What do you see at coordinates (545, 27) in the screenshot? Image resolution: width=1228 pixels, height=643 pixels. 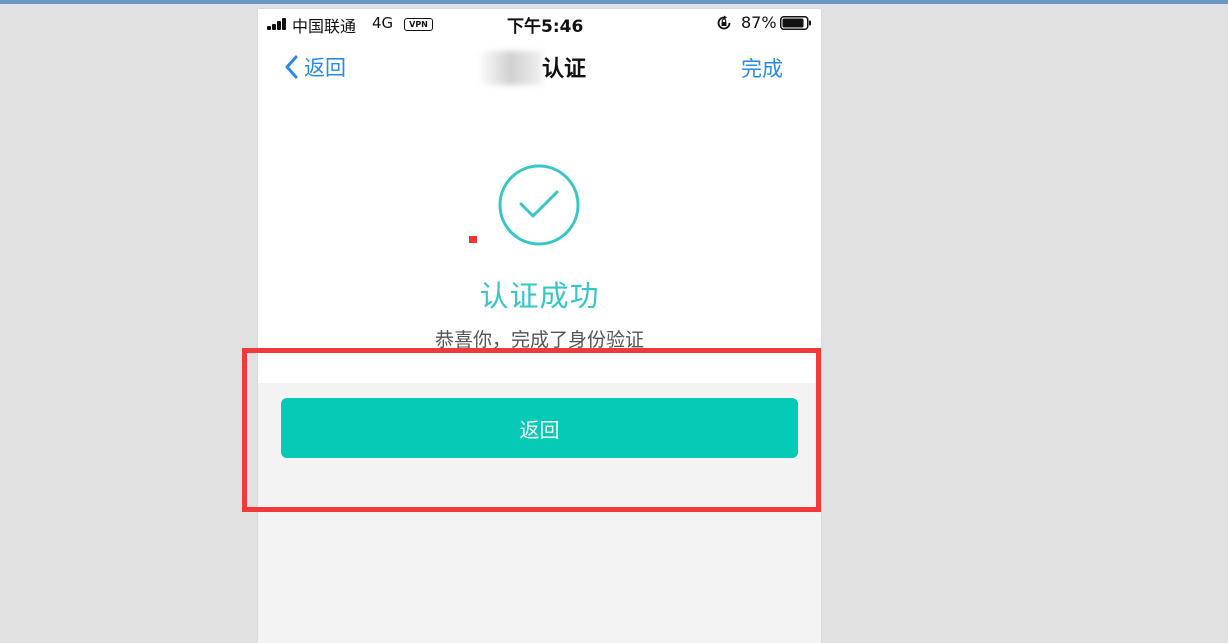 I see `status-time: 下午5:46` at bounding box center [545, 27].